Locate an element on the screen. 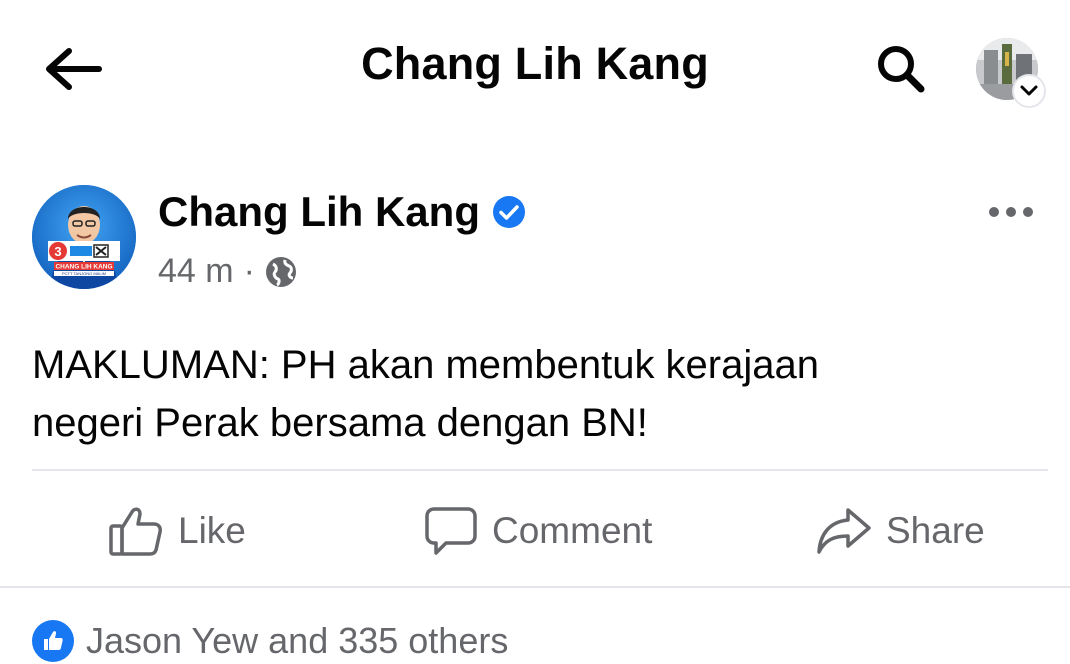 The width and height of the screenshot is (1070, 664). like-reaction-icon is located at coordinates (53, 641).